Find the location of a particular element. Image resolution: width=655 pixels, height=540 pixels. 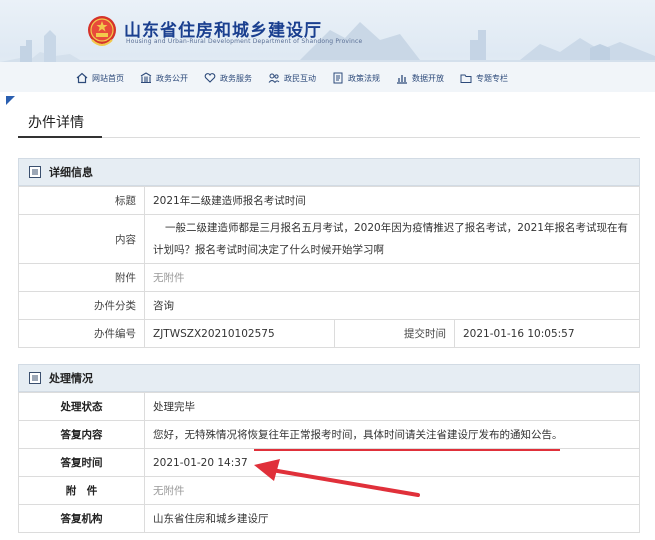

table-row: 答复机构 山东省住房和城乡建设厅 is located at coordinates (329, 518).